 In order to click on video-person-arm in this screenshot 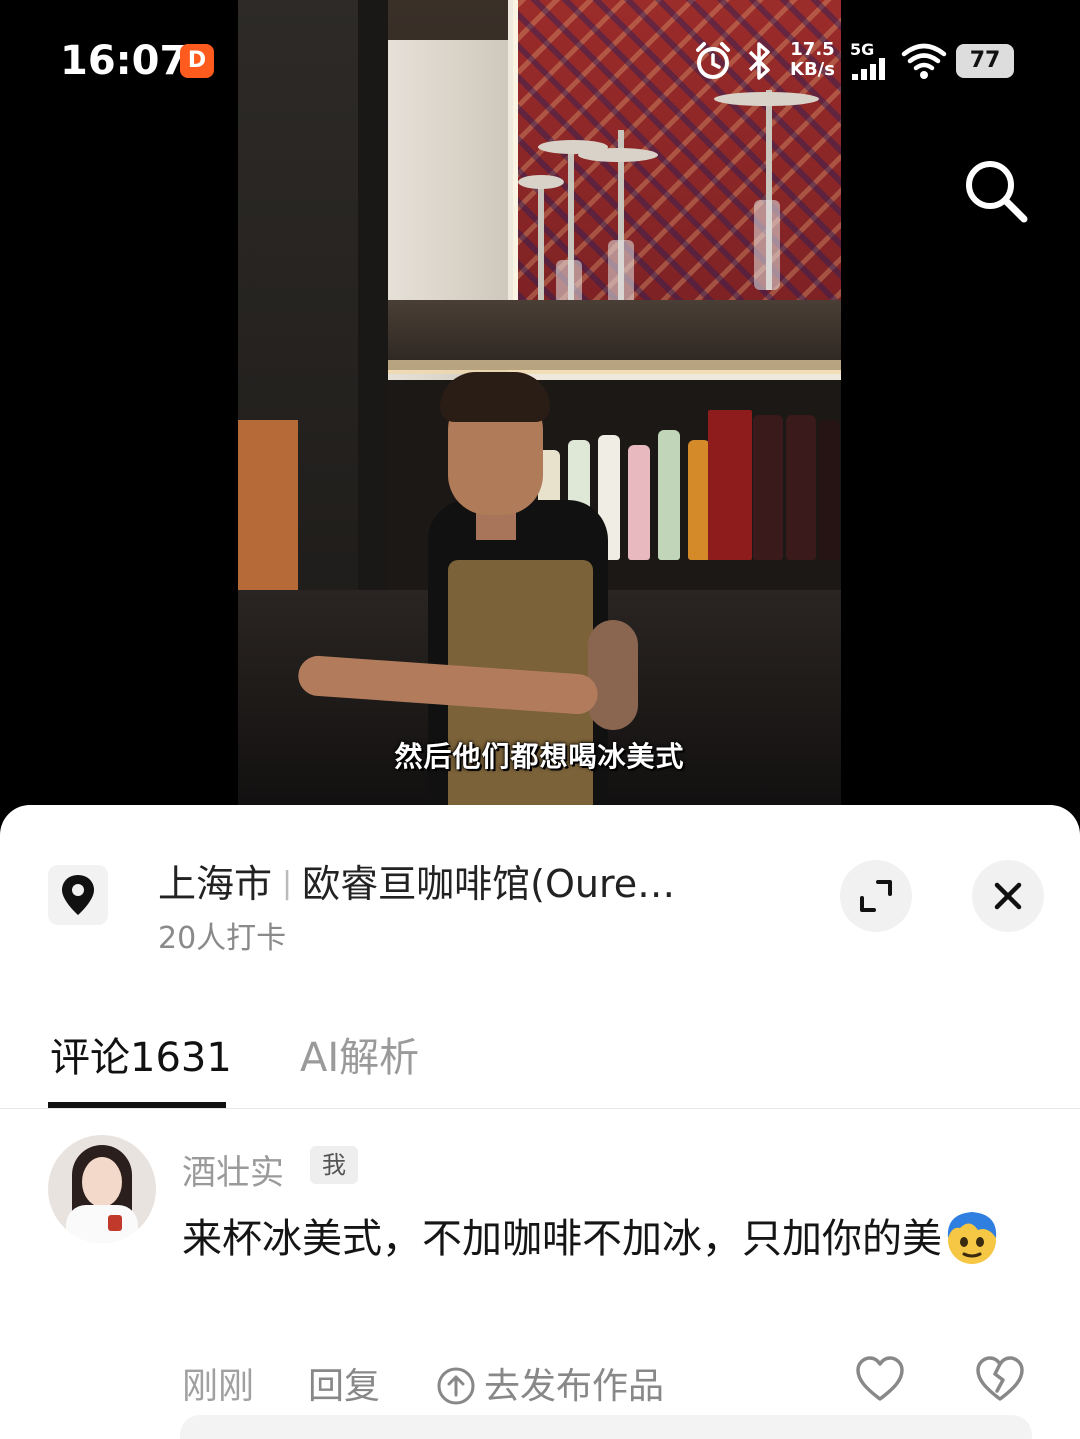, I will do `click(613, 675)`.